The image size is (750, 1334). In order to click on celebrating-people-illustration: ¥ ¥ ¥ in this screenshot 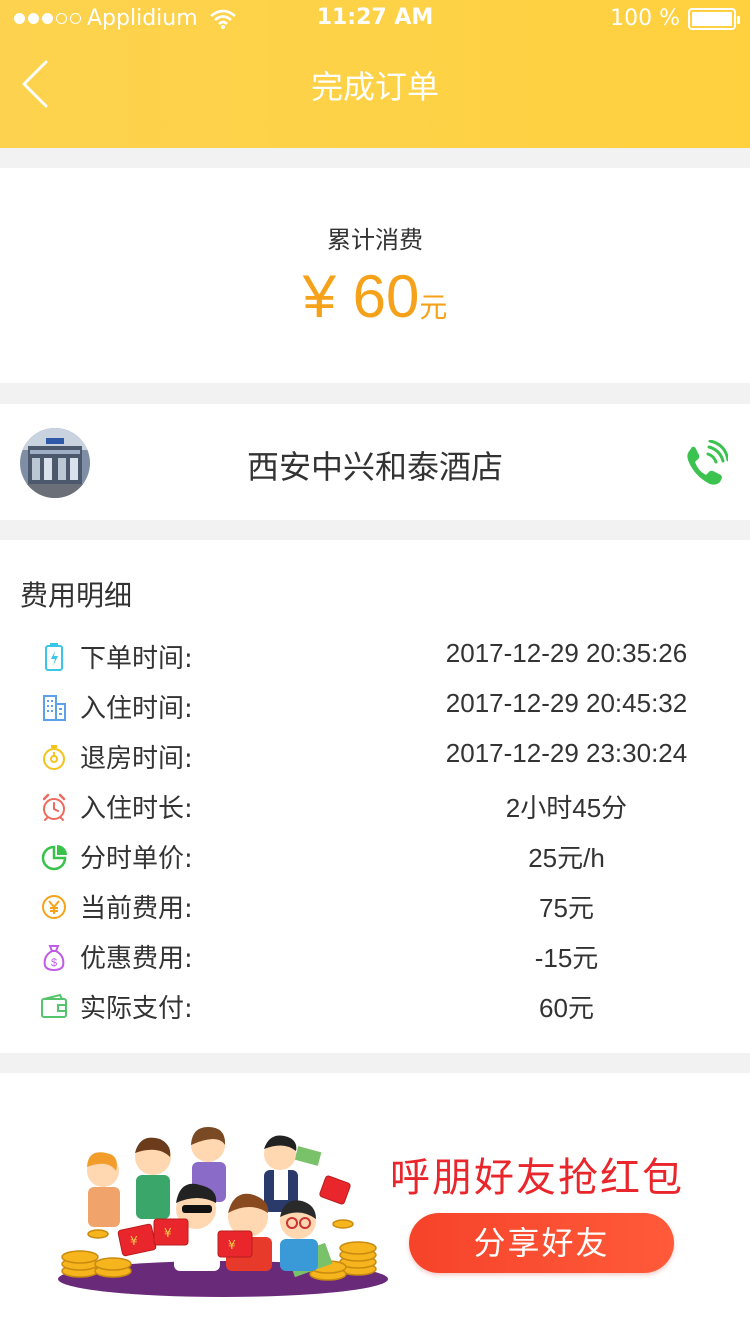, I will do `click(223, 1212)`.